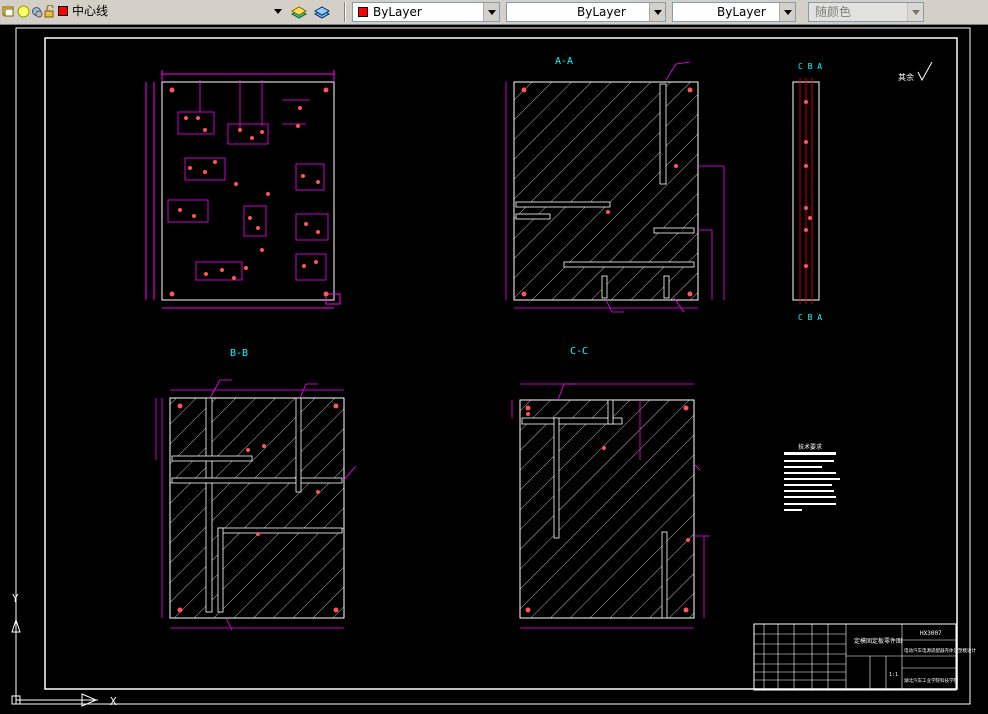  I want to click on svg-text: 1:1, so click(893, 675).